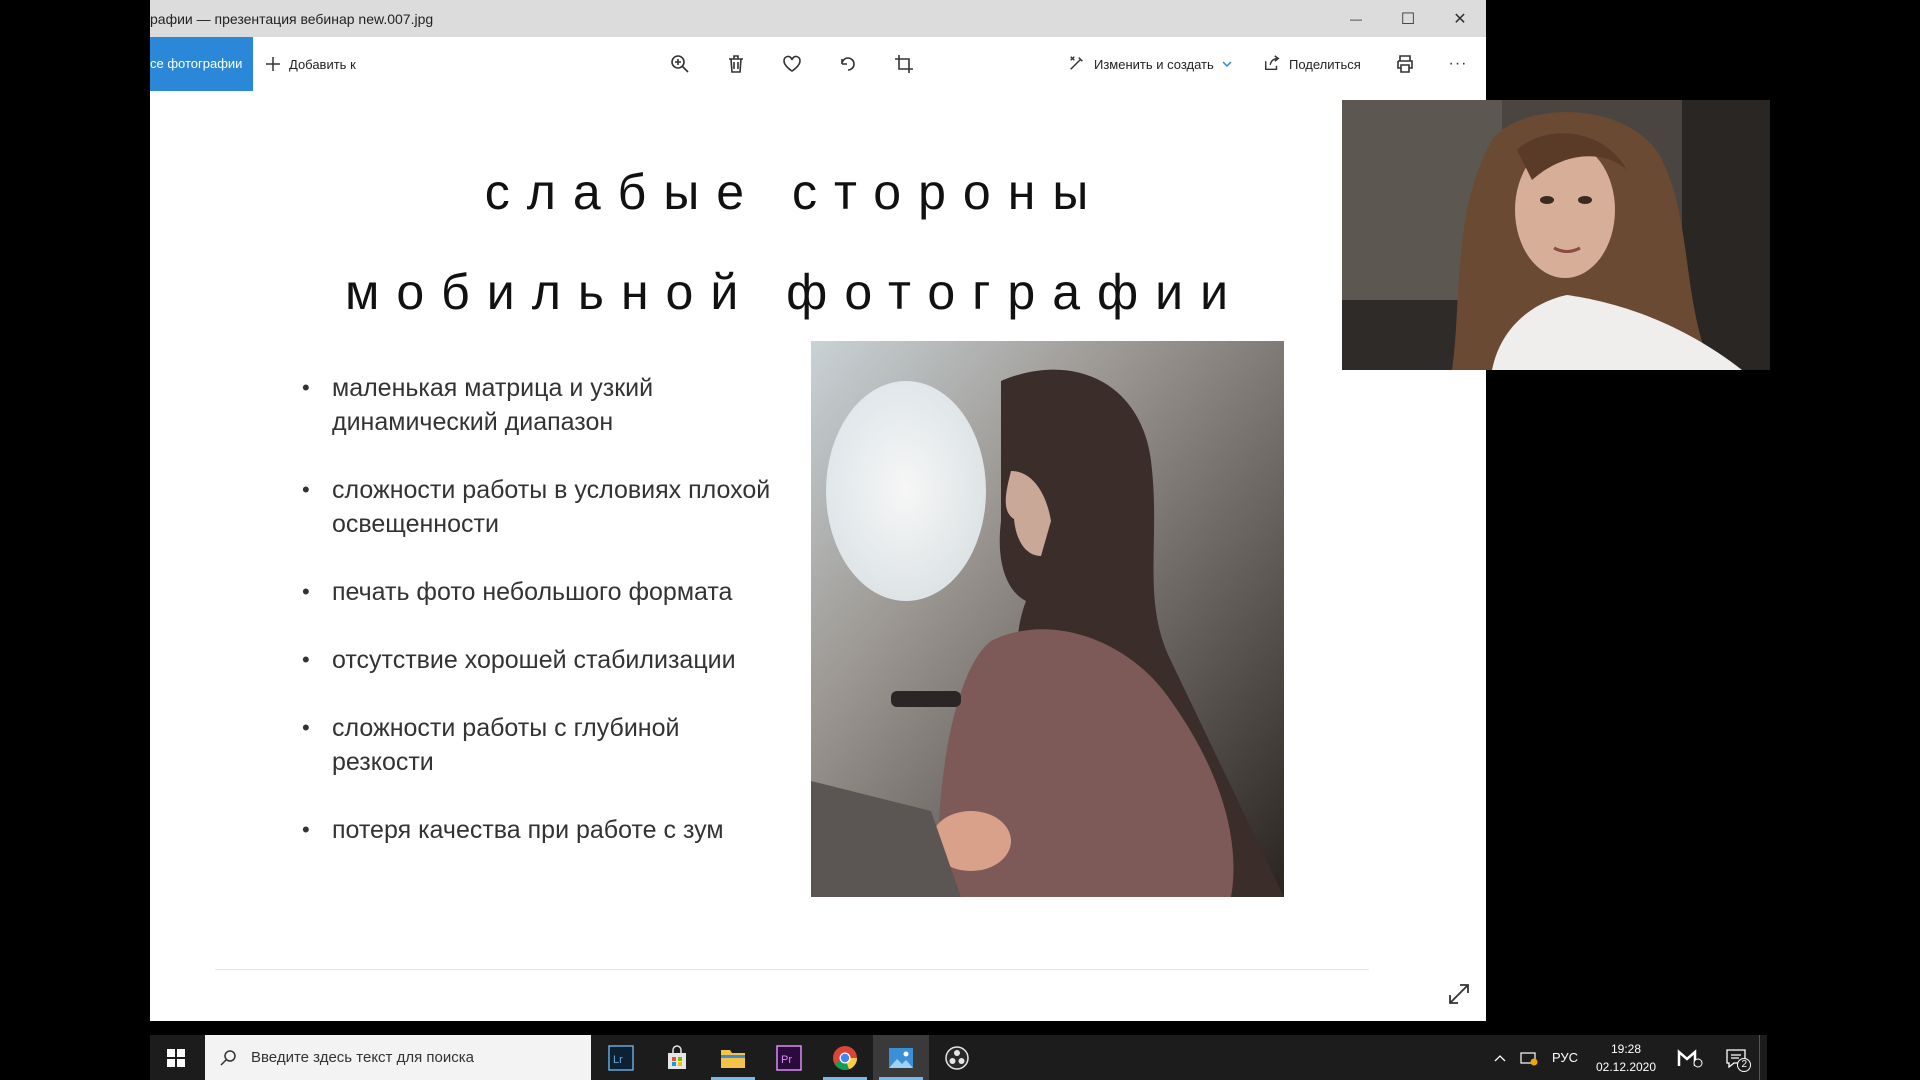 Image resolution: width=1920 pixels, height=1080 pixels. What do you see at coordinates (292, 19) in the screenshot?
I see `window-title: рафии — презентация вебинар new.007.jpg` at bounding box center [292, 19].